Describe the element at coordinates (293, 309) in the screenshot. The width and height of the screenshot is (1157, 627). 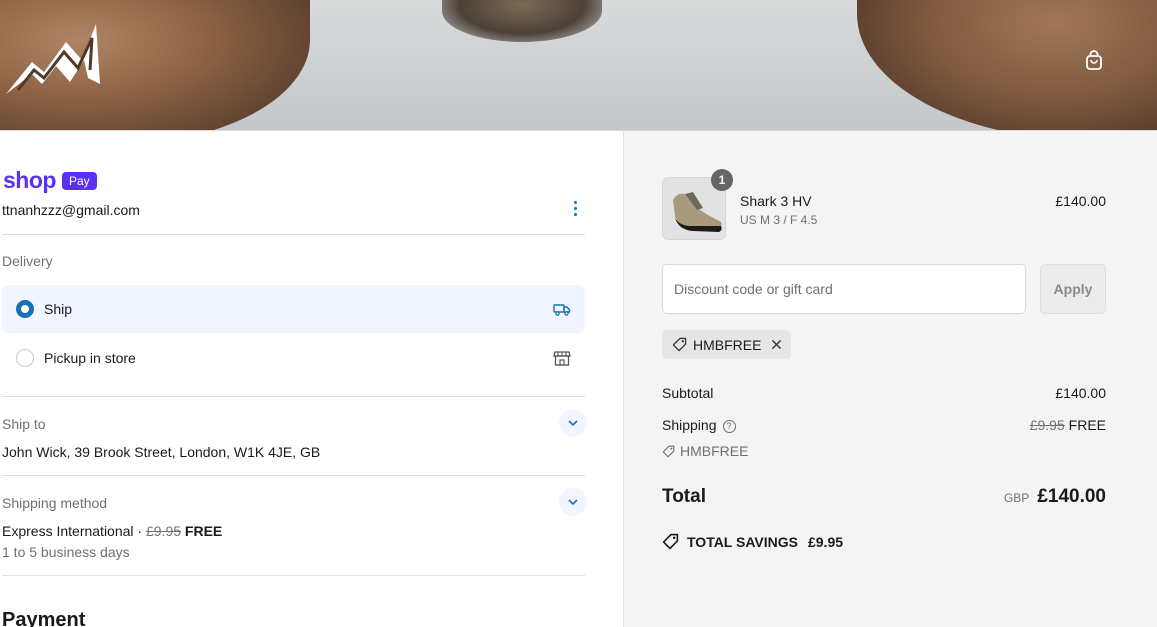
I see `delivery-option-ship: Ship` at that location.